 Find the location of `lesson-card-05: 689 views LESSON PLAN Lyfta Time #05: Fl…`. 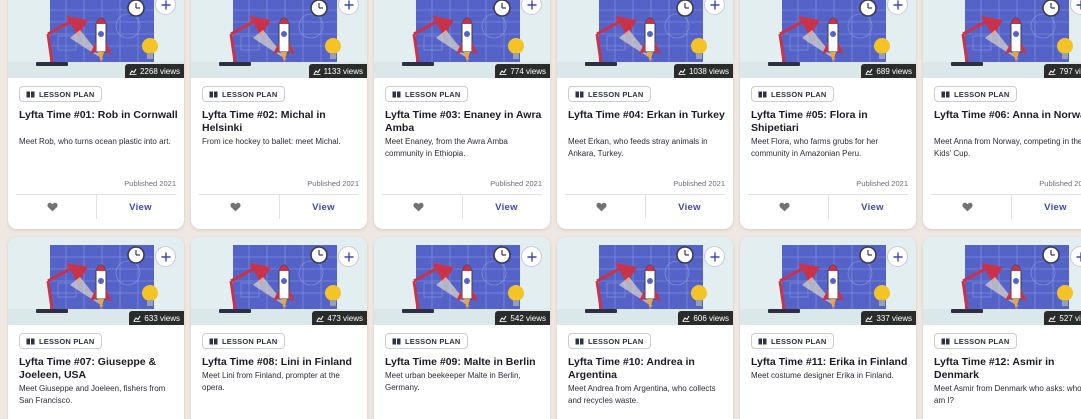

lesson-card-05: 689 views LESSON PLAN Lyfta Time #05: Fl… is located at coordinates (828, 114).